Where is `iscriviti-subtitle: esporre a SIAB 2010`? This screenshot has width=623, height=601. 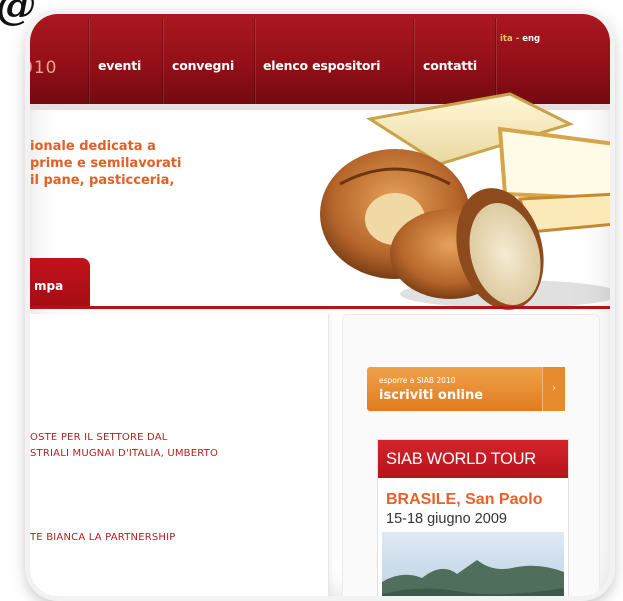
iscriviti-subtitle: esporre a SIAB 2010 is located at coordinates (417, 380).